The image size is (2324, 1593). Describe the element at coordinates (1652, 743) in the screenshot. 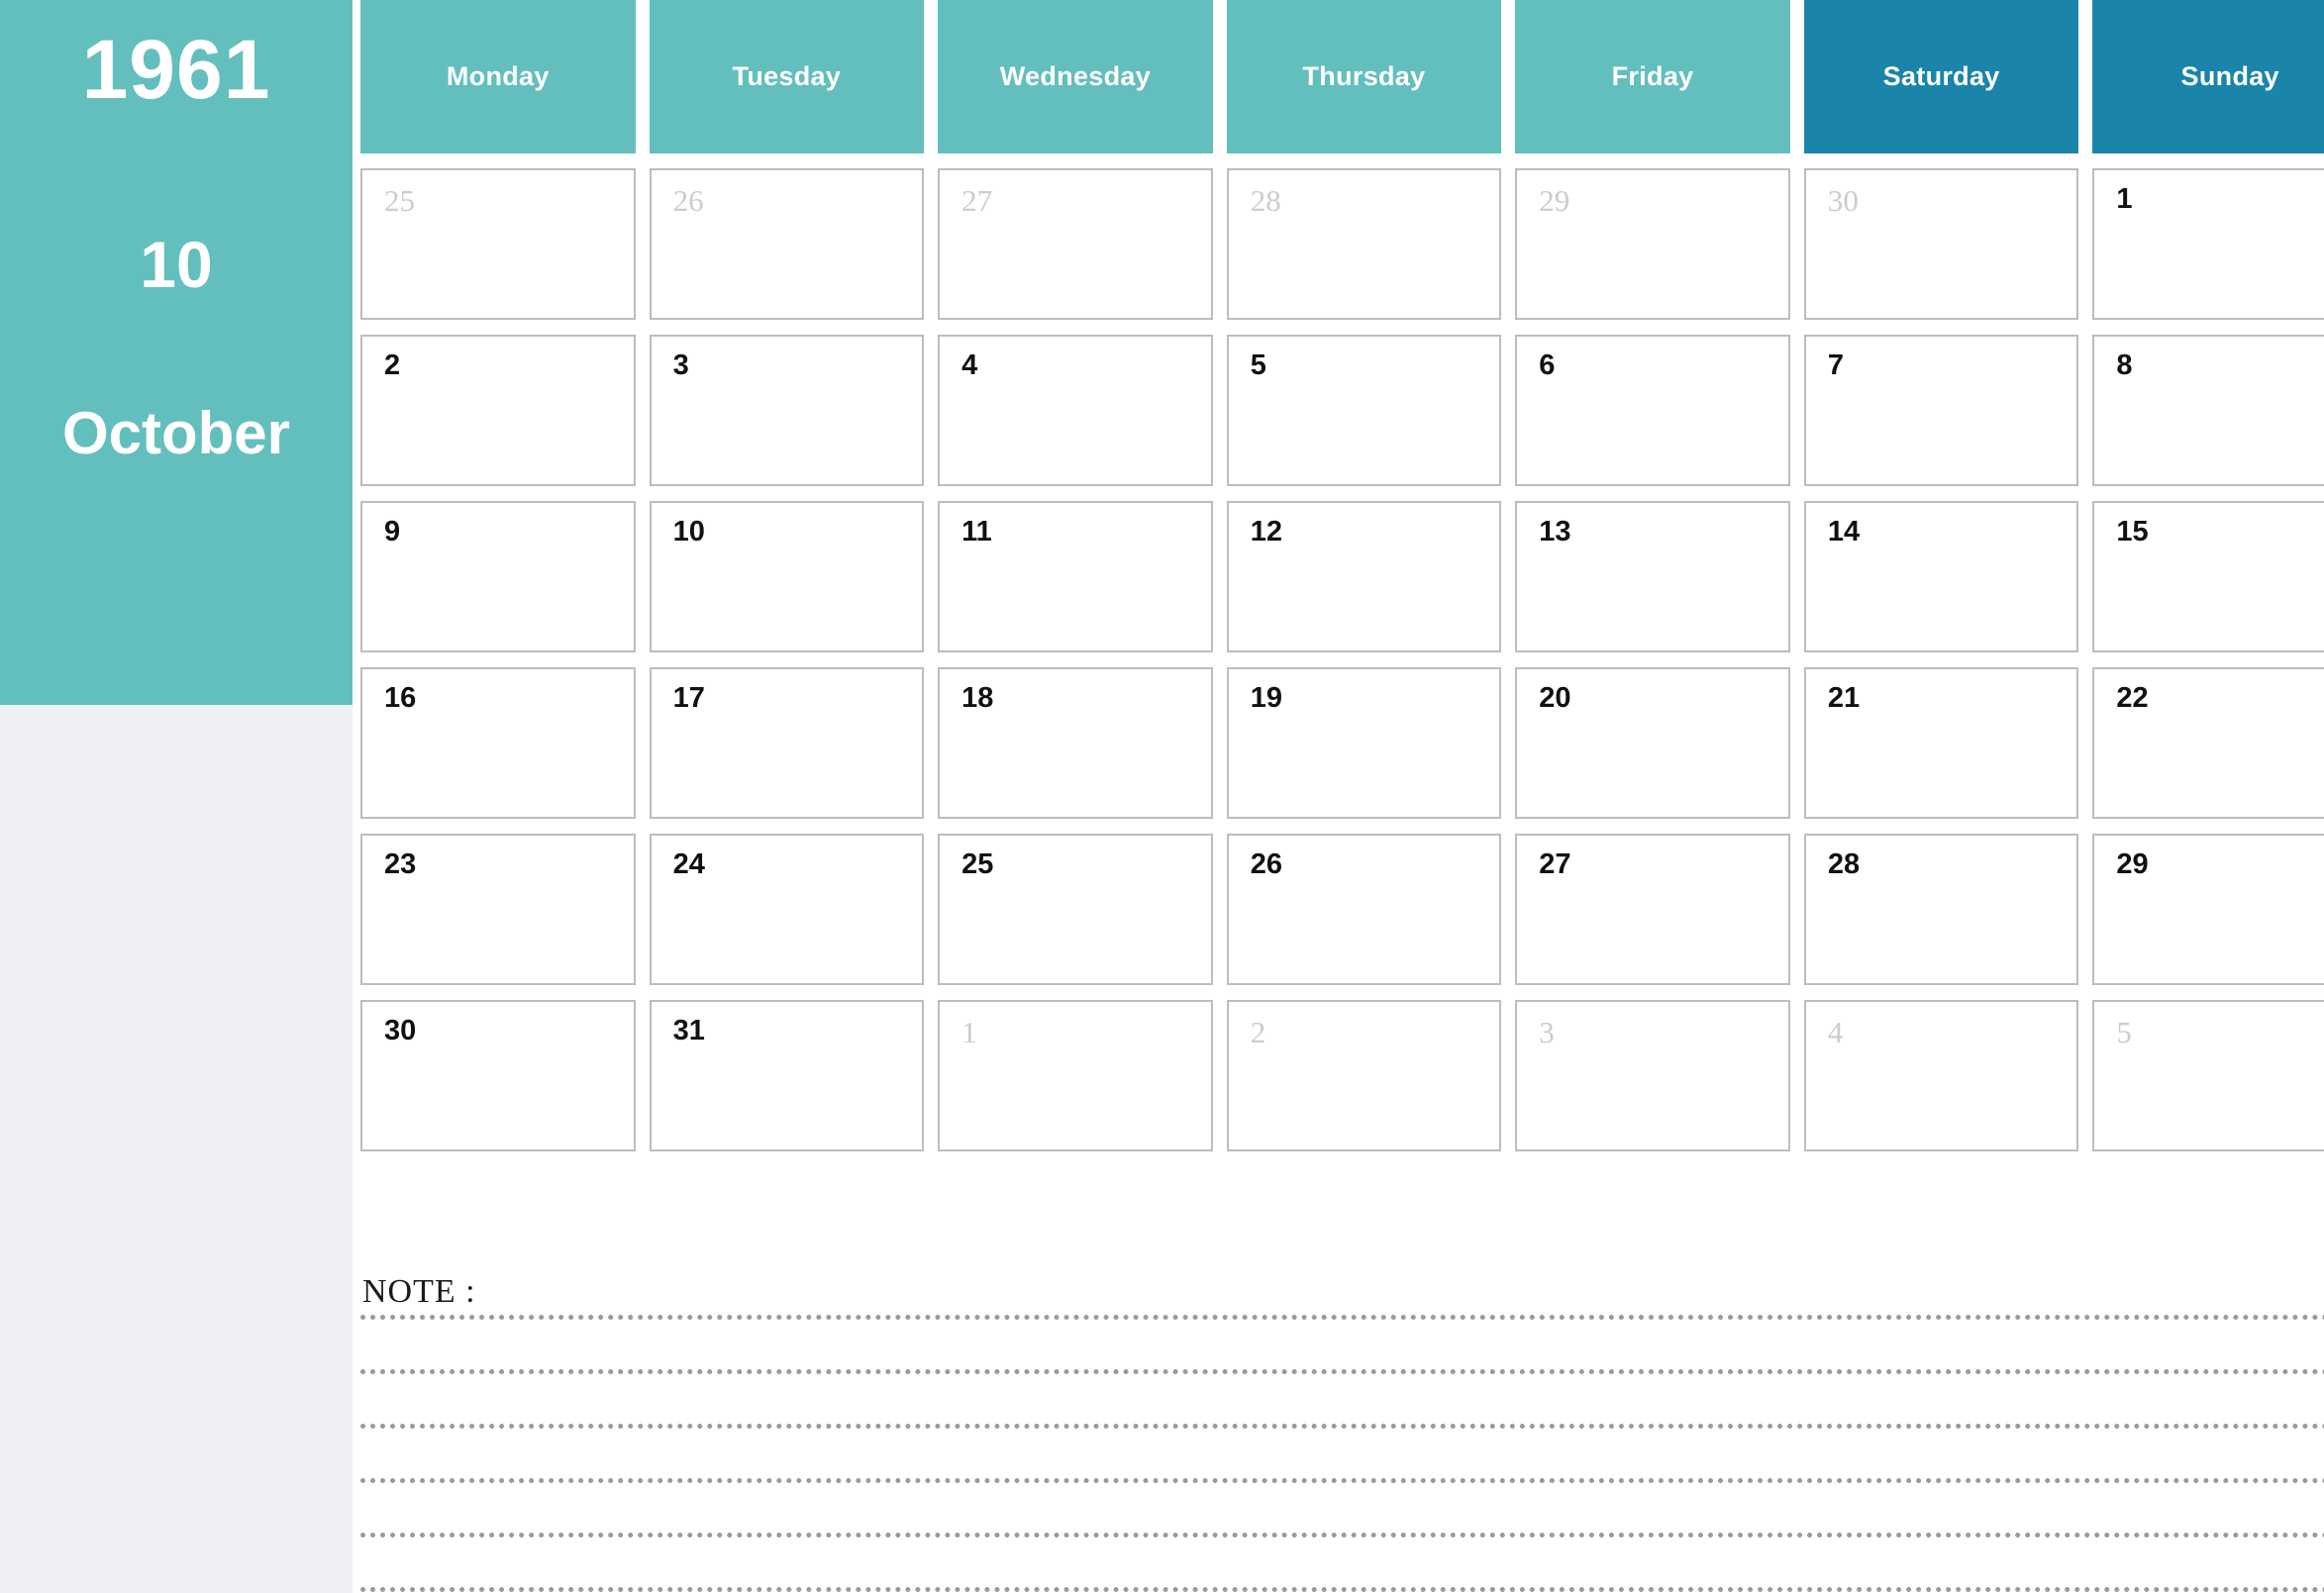

I see `day-cell: 20` at that location.